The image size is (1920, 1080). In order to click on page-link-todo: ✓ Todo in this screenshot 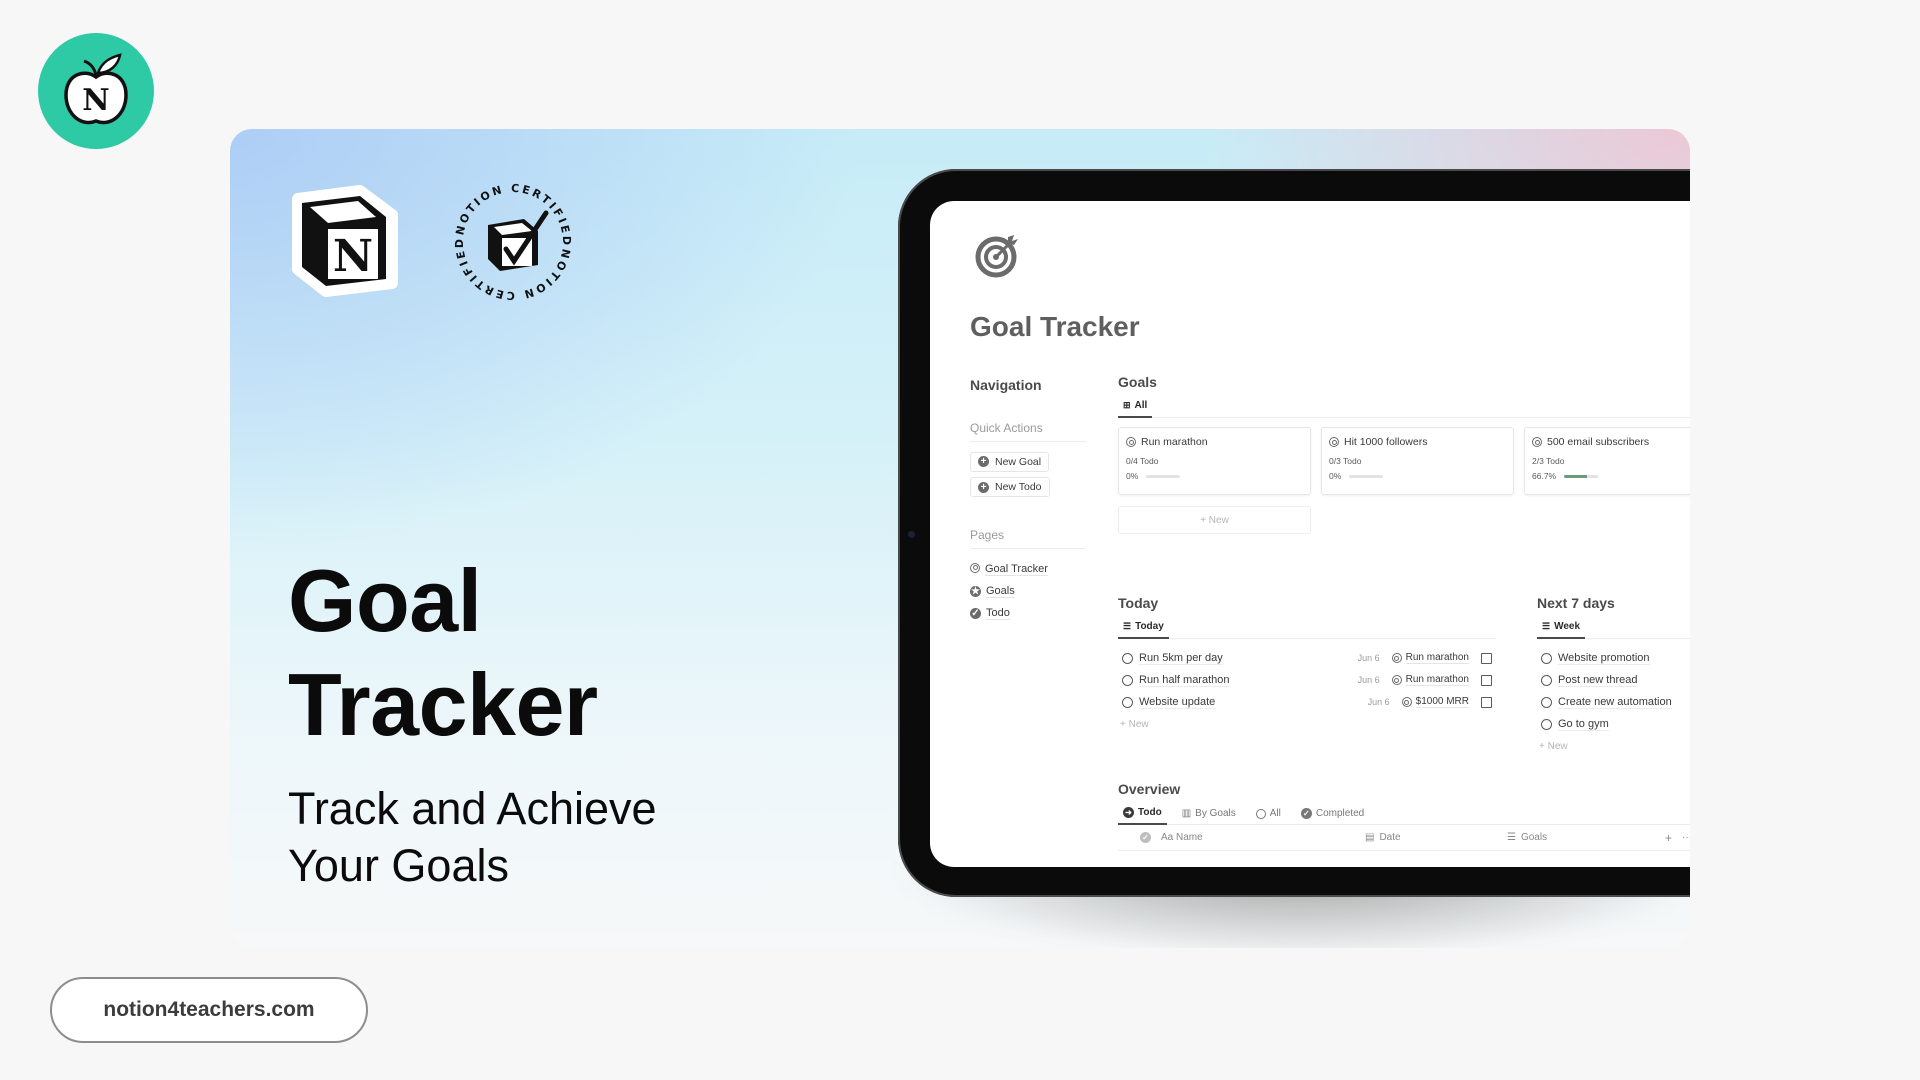, I will do `click(1028, 613)`.